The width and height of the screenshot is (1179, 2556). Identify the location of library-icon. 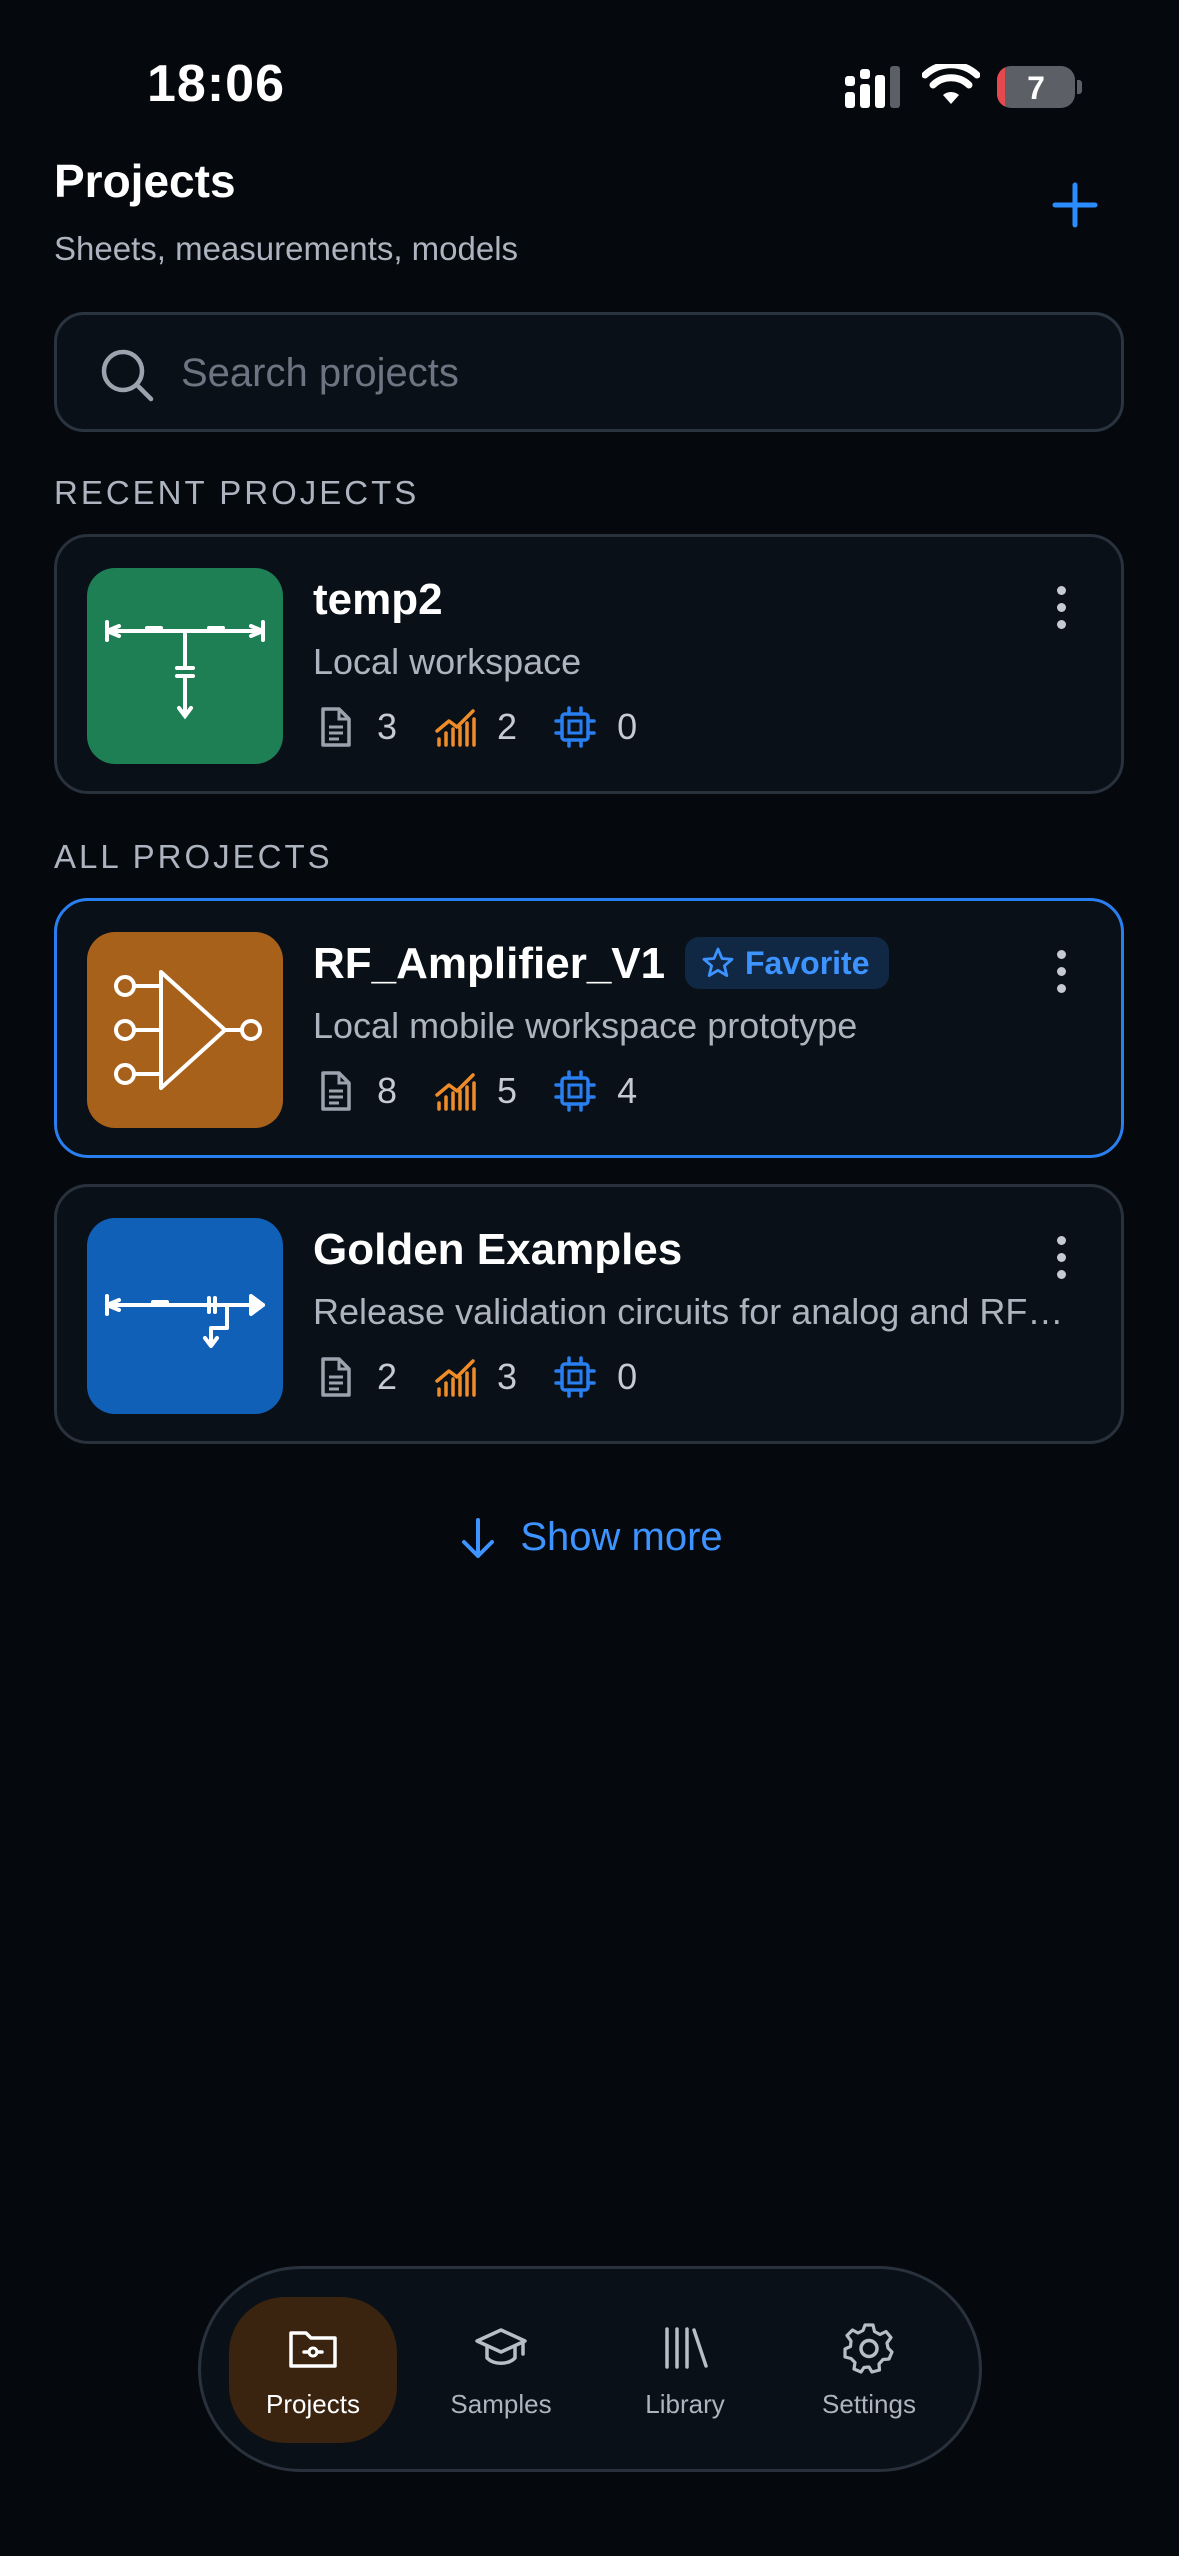
(686, 2348).